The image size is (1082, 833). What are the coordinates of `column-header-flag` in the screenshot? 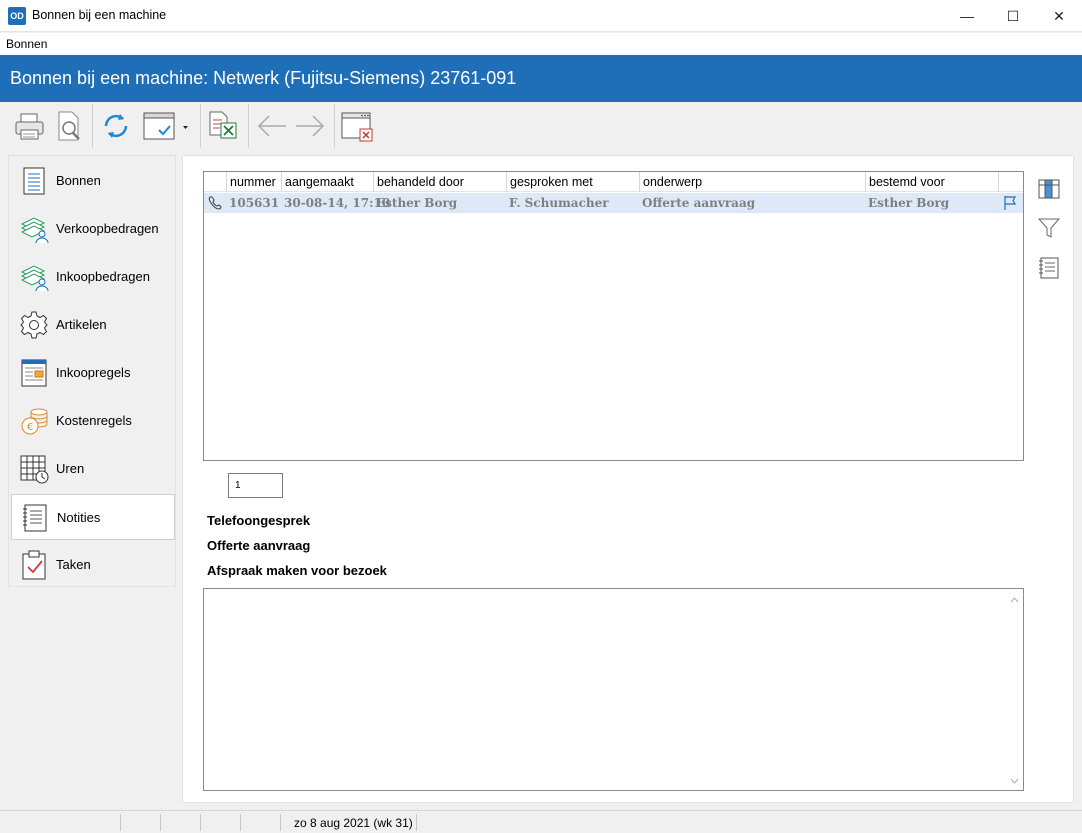 It's located at (1010, 182).